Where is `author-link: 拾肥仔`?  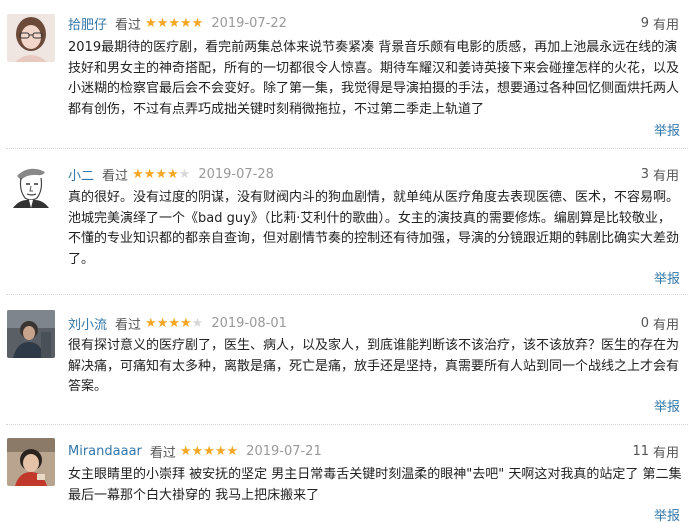
author-link: 拾肥仔 is located at coordinates (87, 23).